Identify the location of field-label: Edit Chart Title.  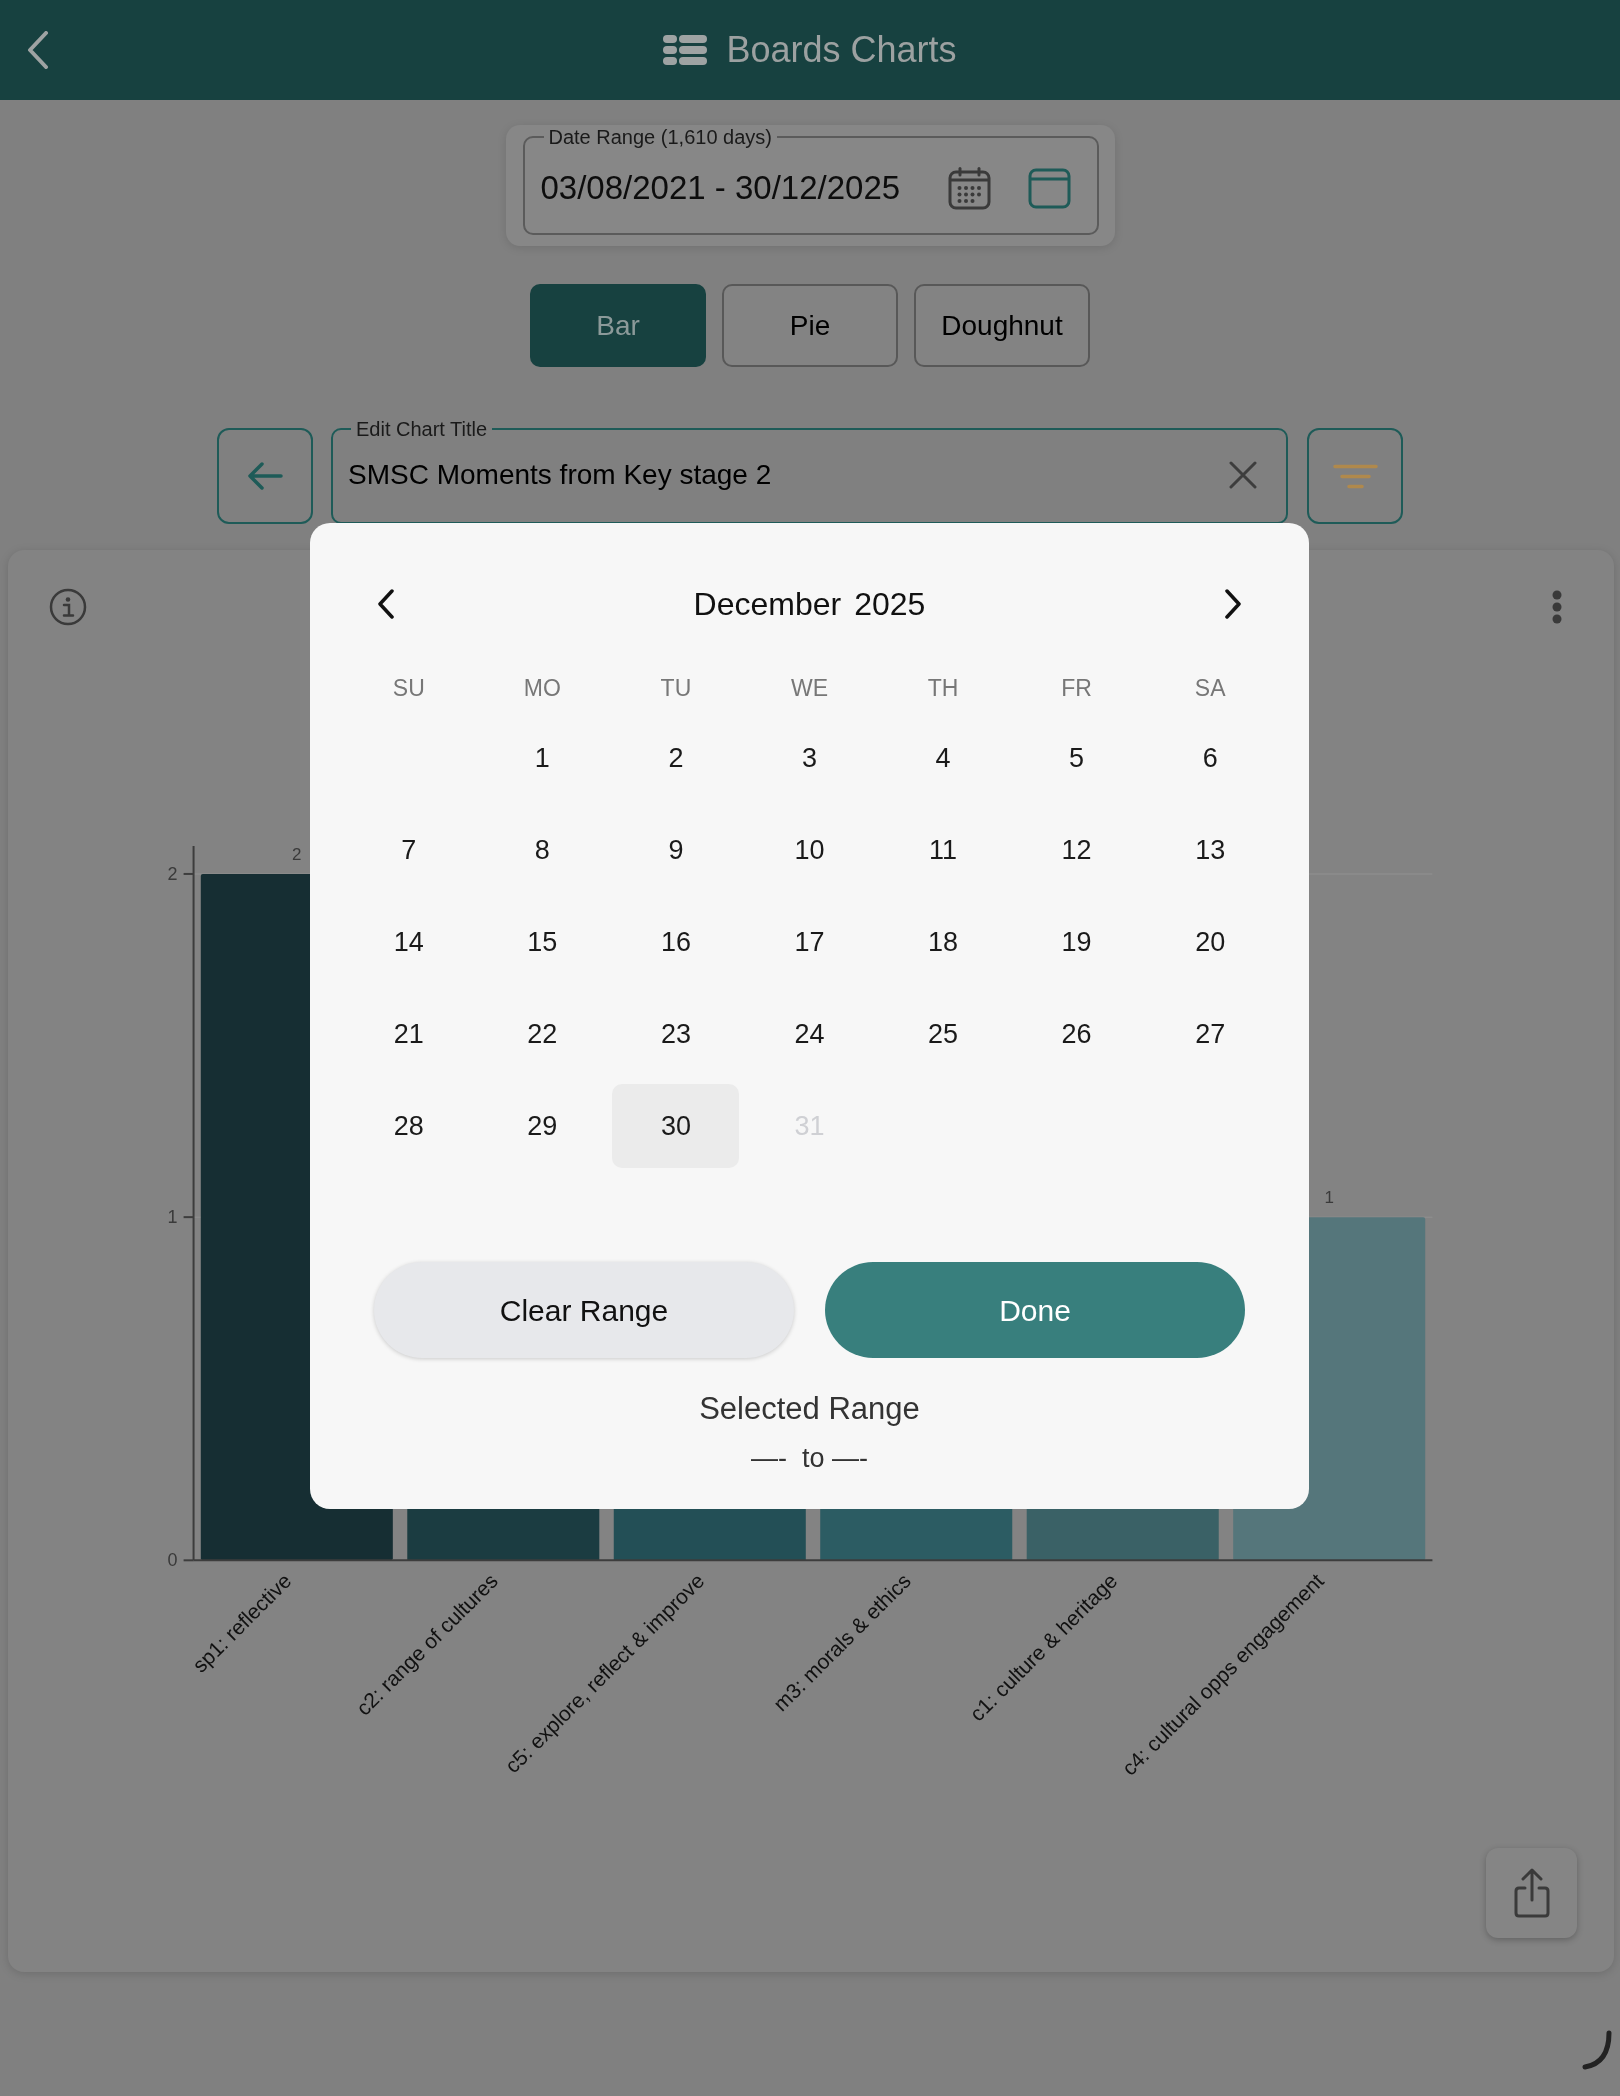
(422, 429).